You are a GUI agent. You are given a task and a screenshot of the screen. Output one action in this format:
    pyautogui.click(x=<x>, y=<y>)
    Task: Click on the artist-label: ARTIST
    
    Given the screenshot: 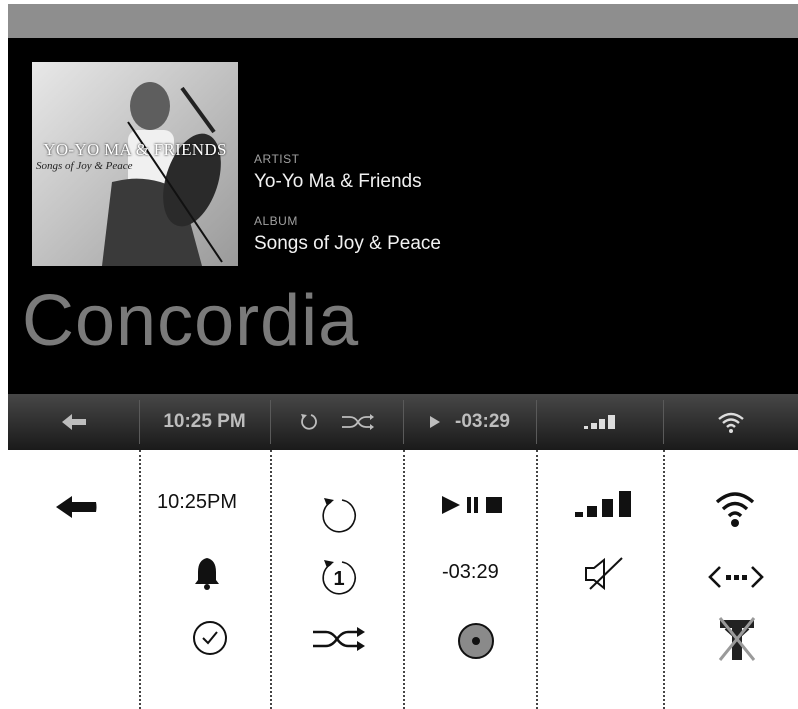 What is the action you would take?
    pyautogui.click(x=277, y=159)
    